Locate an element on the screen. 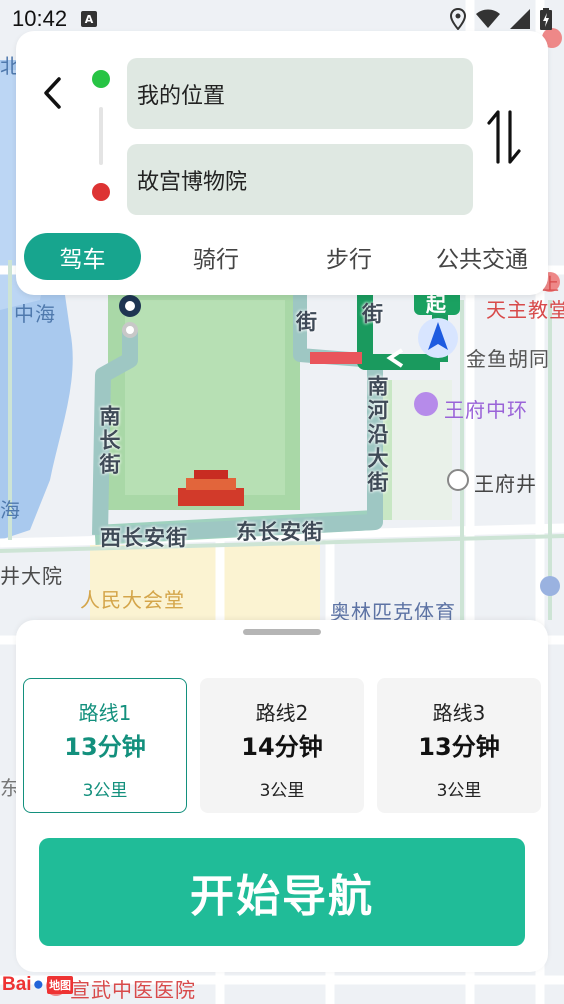 The image size is (564, 1004). baidu-map-logo: Bai ● 地图 is located at coordinates (38, 985).